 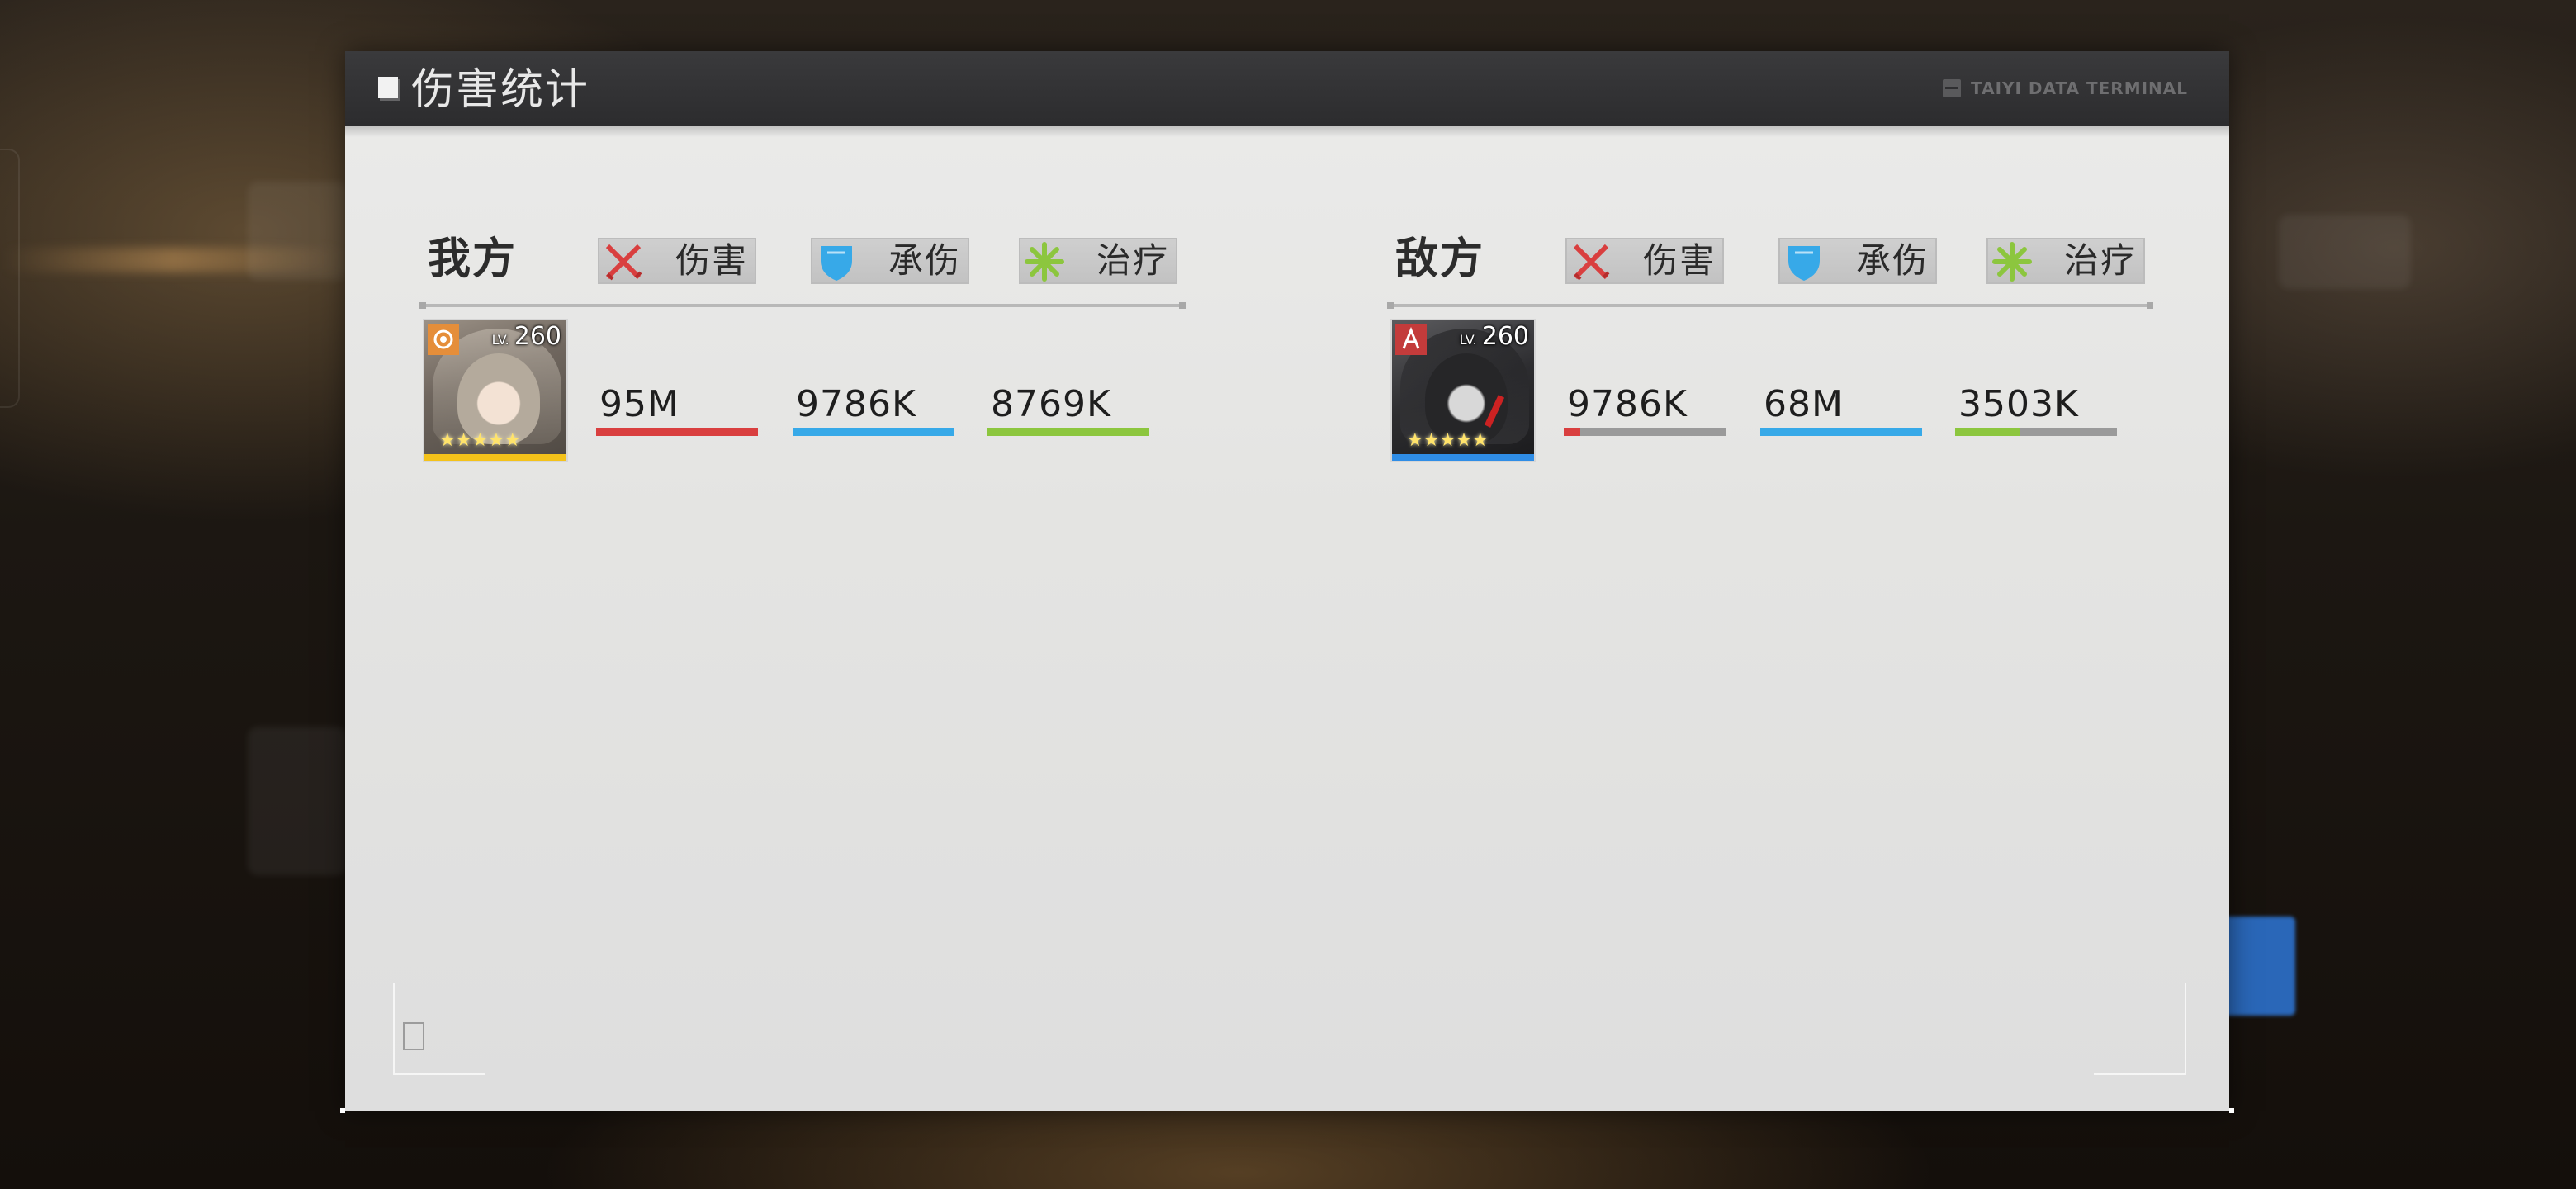 What do you see at coordinates (802, 305) in the screenshot?
I see `ally-divider` at bounding box center [802, 305].